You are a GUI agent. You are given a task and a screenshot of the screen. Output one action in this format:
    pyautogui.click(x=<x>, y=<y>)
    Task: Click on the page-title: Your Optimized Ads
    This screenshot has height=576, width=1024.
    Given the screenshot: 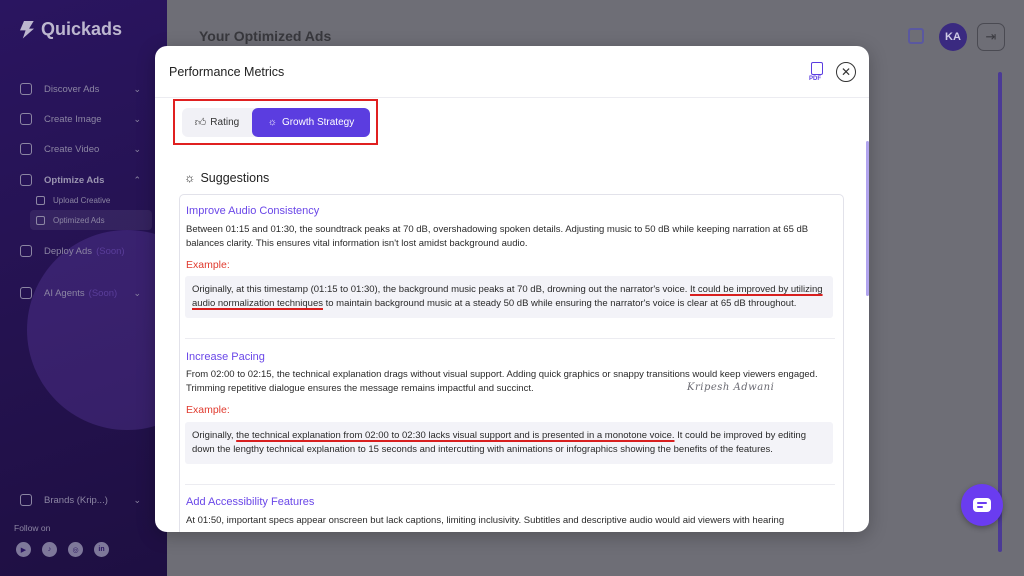 What is the action you would take?
    pyautogui.click(x=265, y=36)
    